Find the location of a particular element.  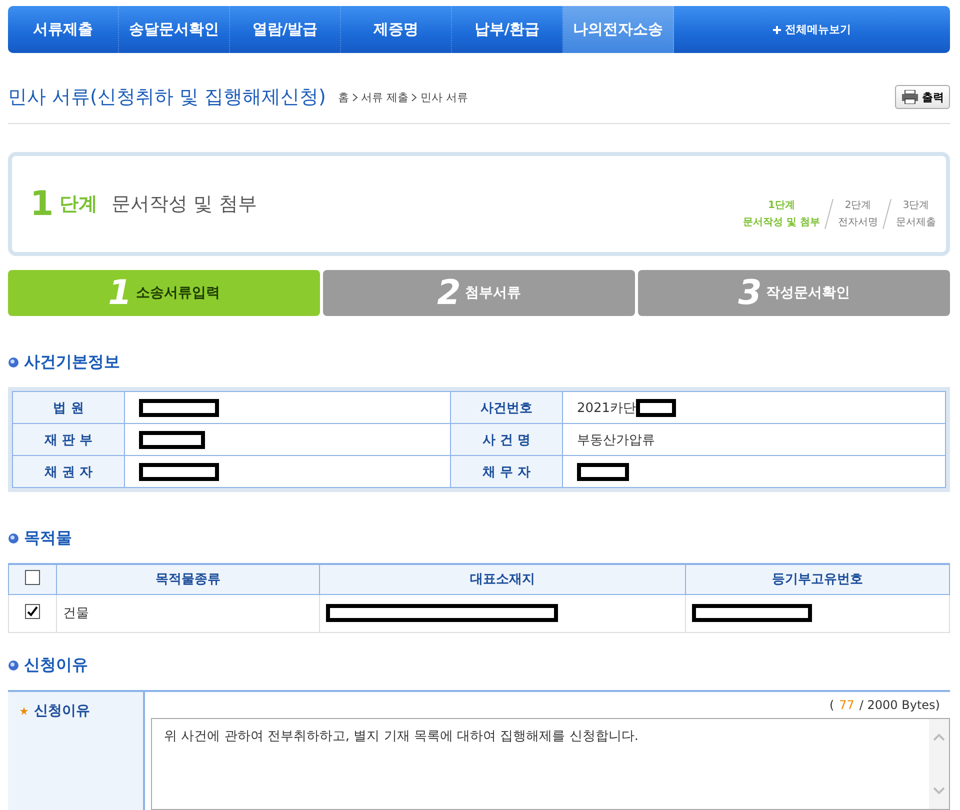

progress-step: 2단계 전자서명 is located at coordinates (858, 214).